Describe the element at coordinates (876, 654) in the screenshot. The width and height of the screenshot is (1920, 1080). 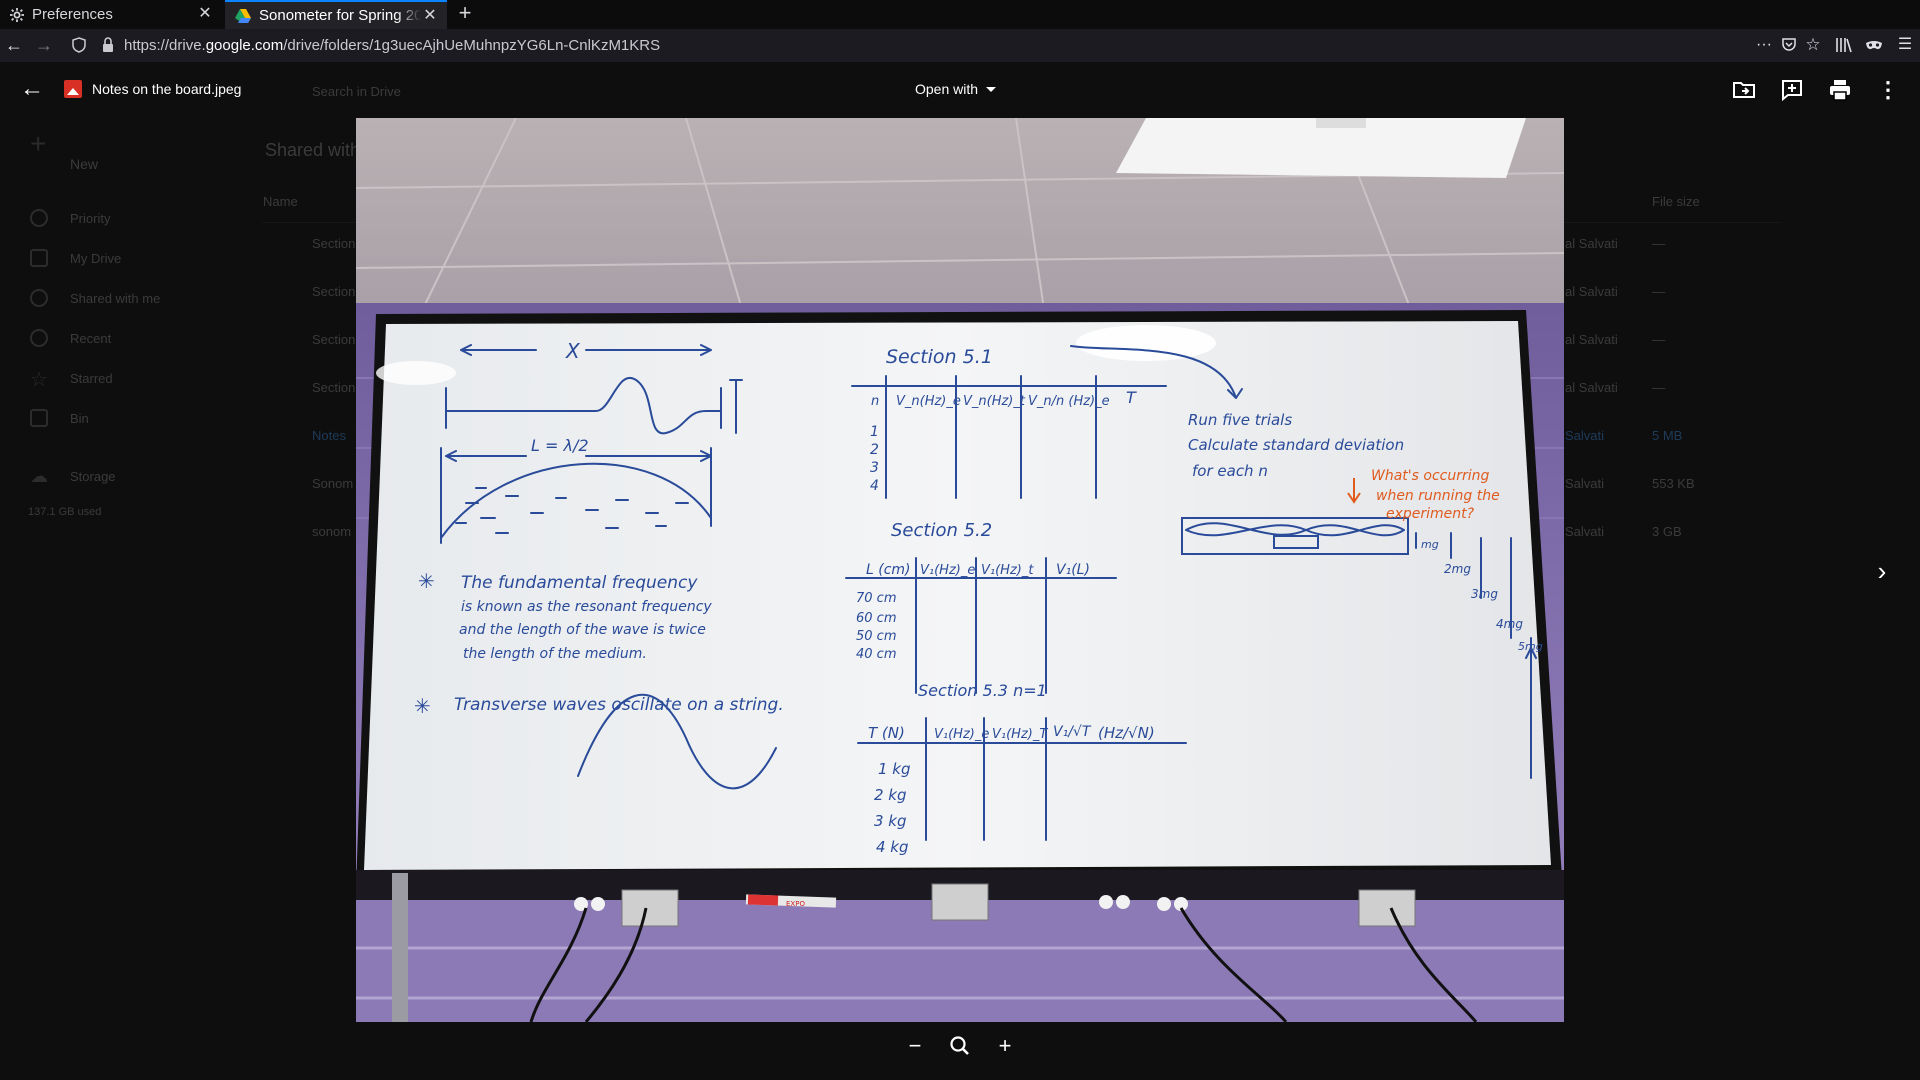
I see `s52-row: 40 cm` at that location.